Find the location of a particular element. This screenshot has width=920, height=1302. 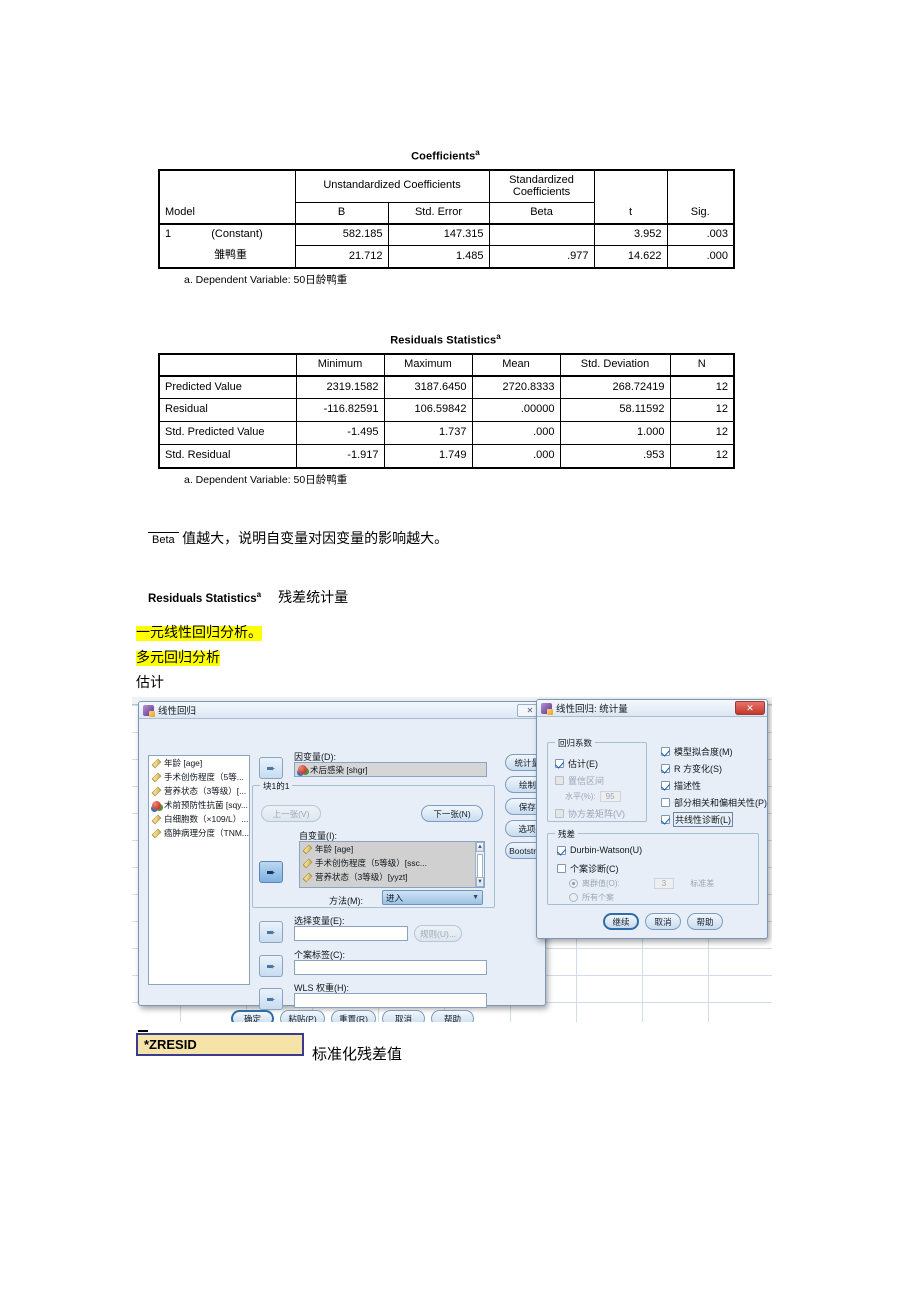

collinearity-diagnostics-checkbox: 共线性诊断(L) is located at coordinates (697, 819).